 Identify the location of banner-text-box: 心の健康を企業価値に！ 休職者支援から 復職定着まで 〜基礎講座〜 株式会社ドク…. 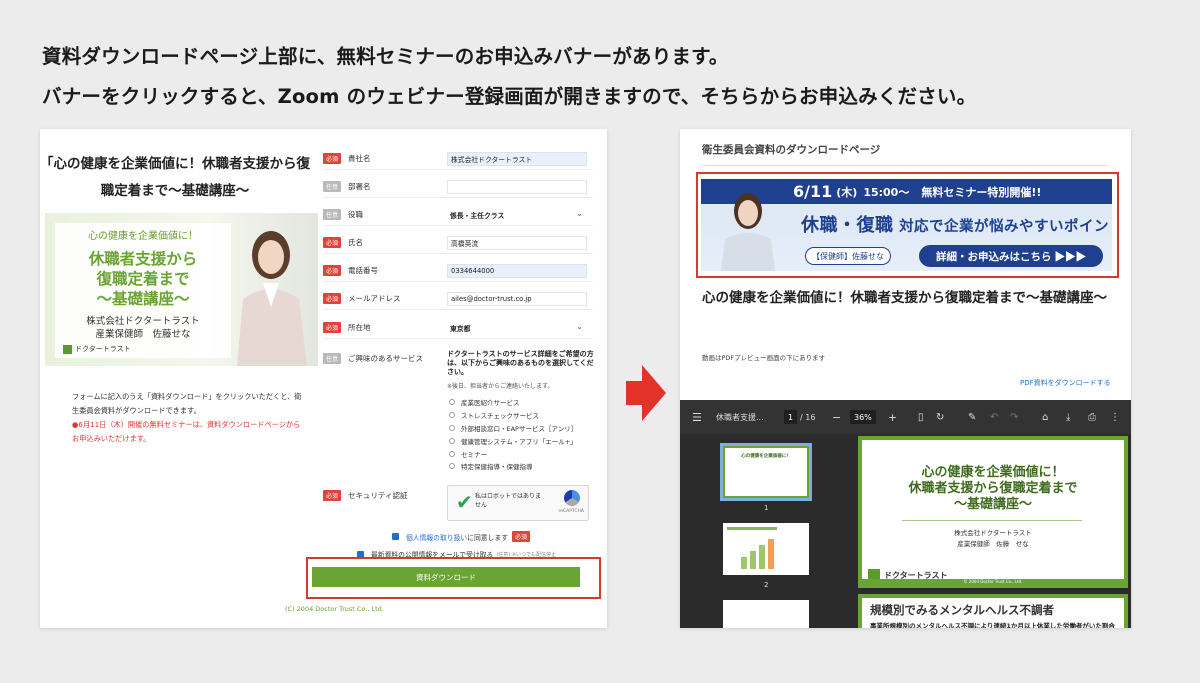
(143, 290).